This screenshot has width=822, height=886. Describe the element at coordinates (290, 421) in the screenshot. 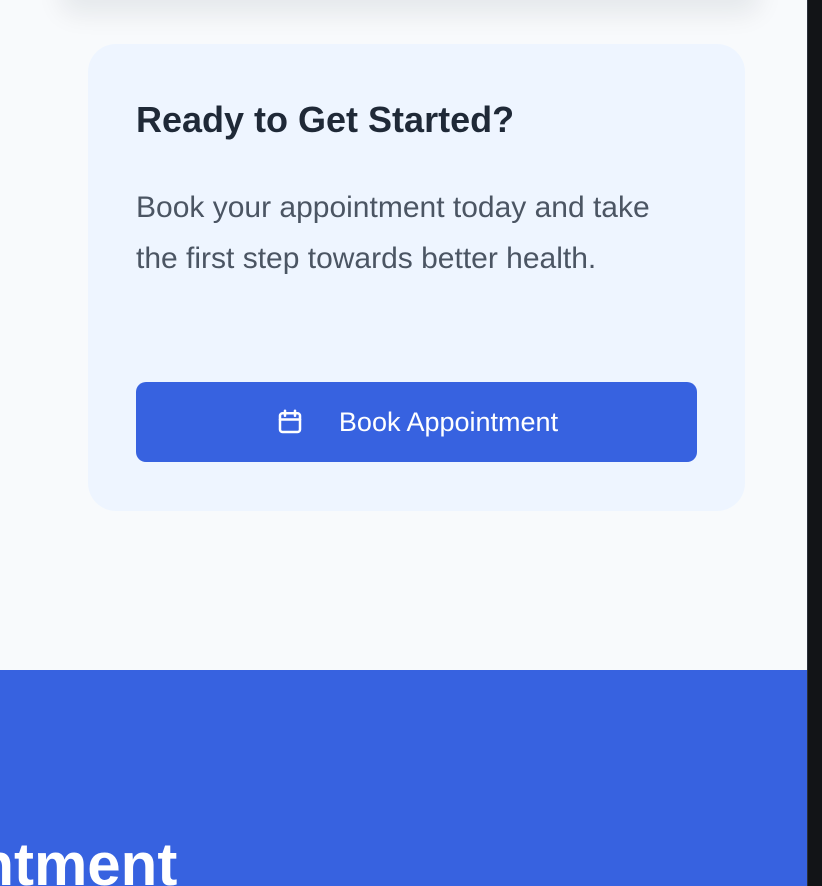

I see `calendar-icon` at that location.